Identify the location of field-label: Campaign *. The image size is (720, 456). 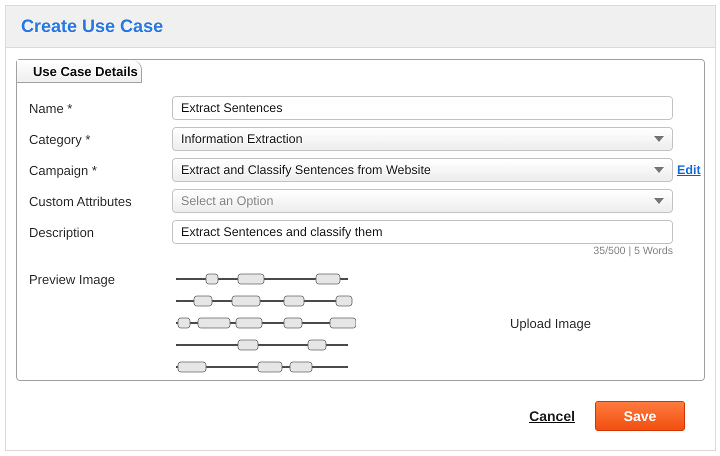
(63, 170).